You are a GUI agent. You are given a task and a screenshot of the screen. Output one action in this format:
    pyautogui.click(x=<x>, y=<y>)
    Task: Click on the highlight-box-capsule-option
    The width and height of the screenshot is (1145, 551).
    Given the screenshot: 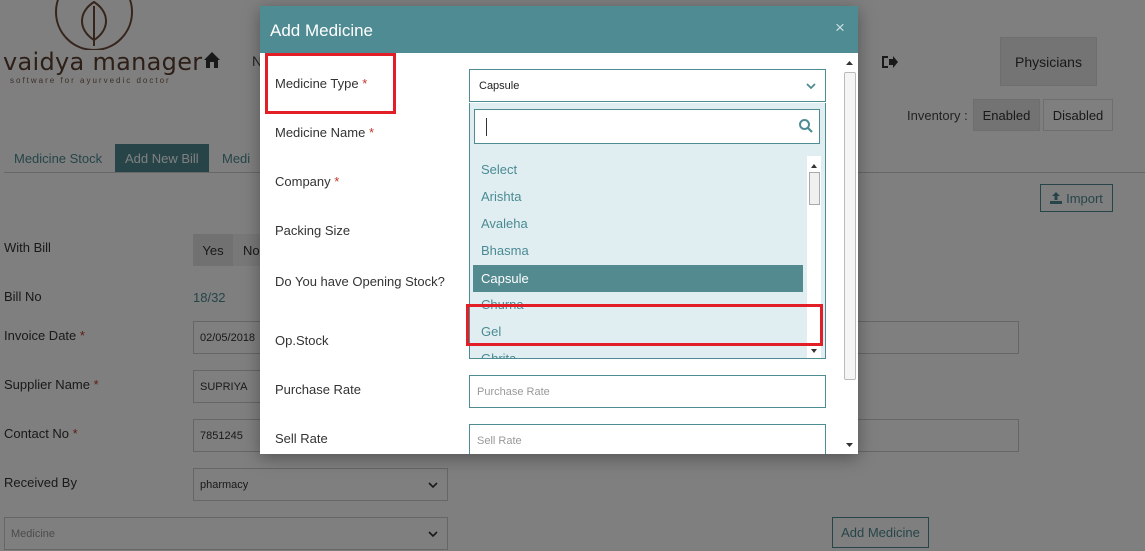 What is the action you would take?
    pyautogui.click(x=644, y=325)
    